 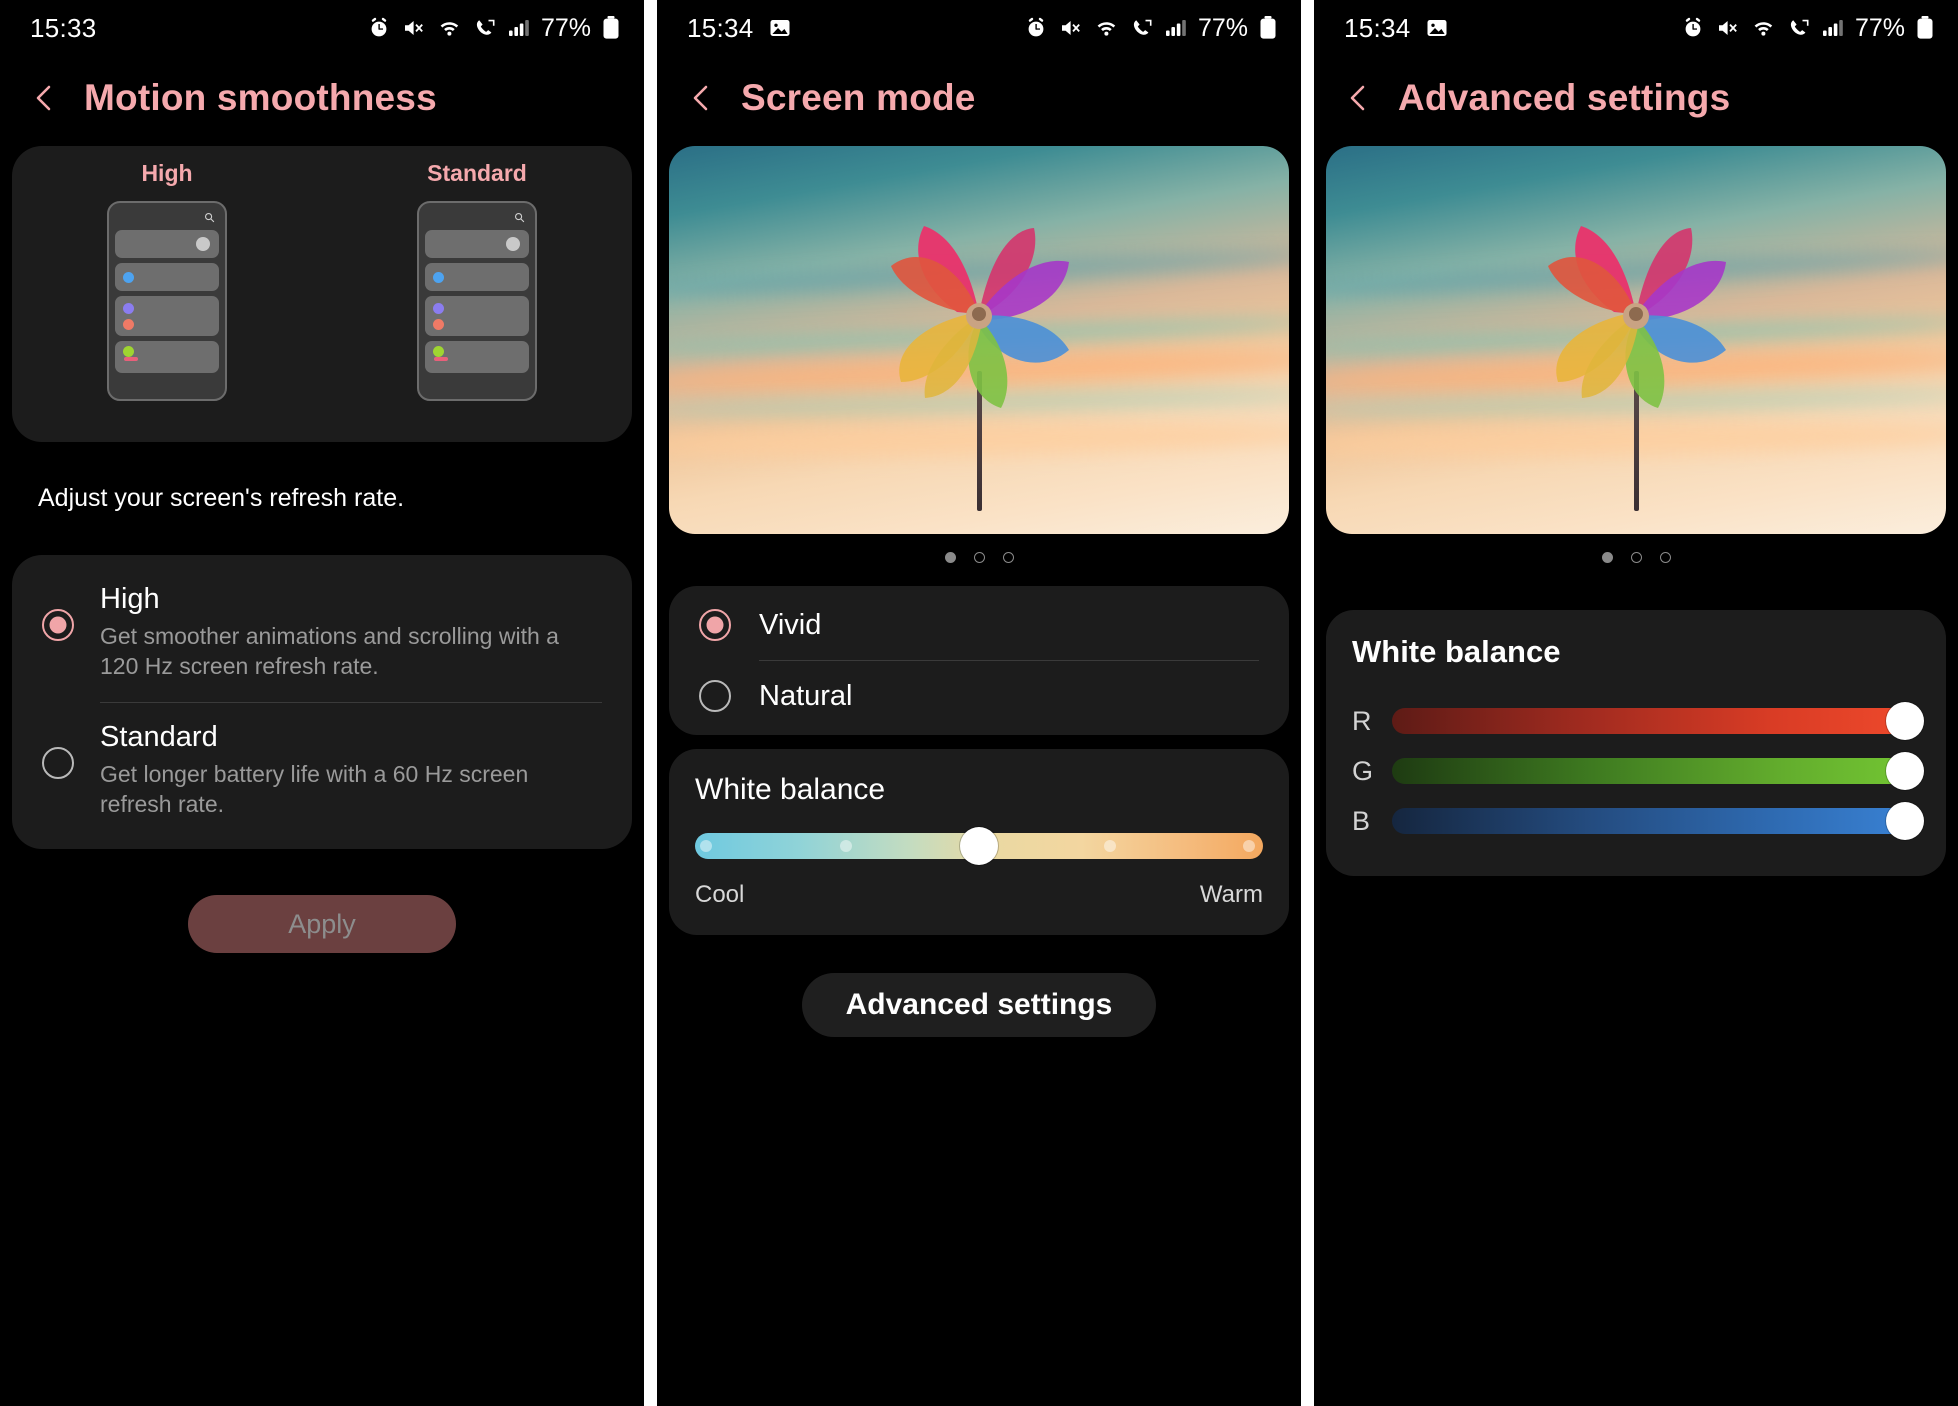 I want to click on mode-row-vivid: Vivid, so click(x=979, y=625).